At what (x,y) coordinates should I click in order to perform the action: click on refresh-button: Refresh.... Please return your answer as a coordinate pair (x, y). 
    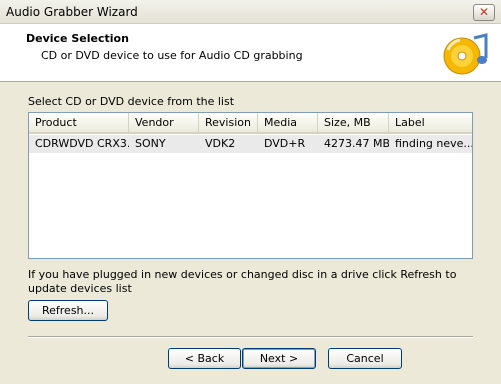
    Looking at the image, I should click on (68, 310).